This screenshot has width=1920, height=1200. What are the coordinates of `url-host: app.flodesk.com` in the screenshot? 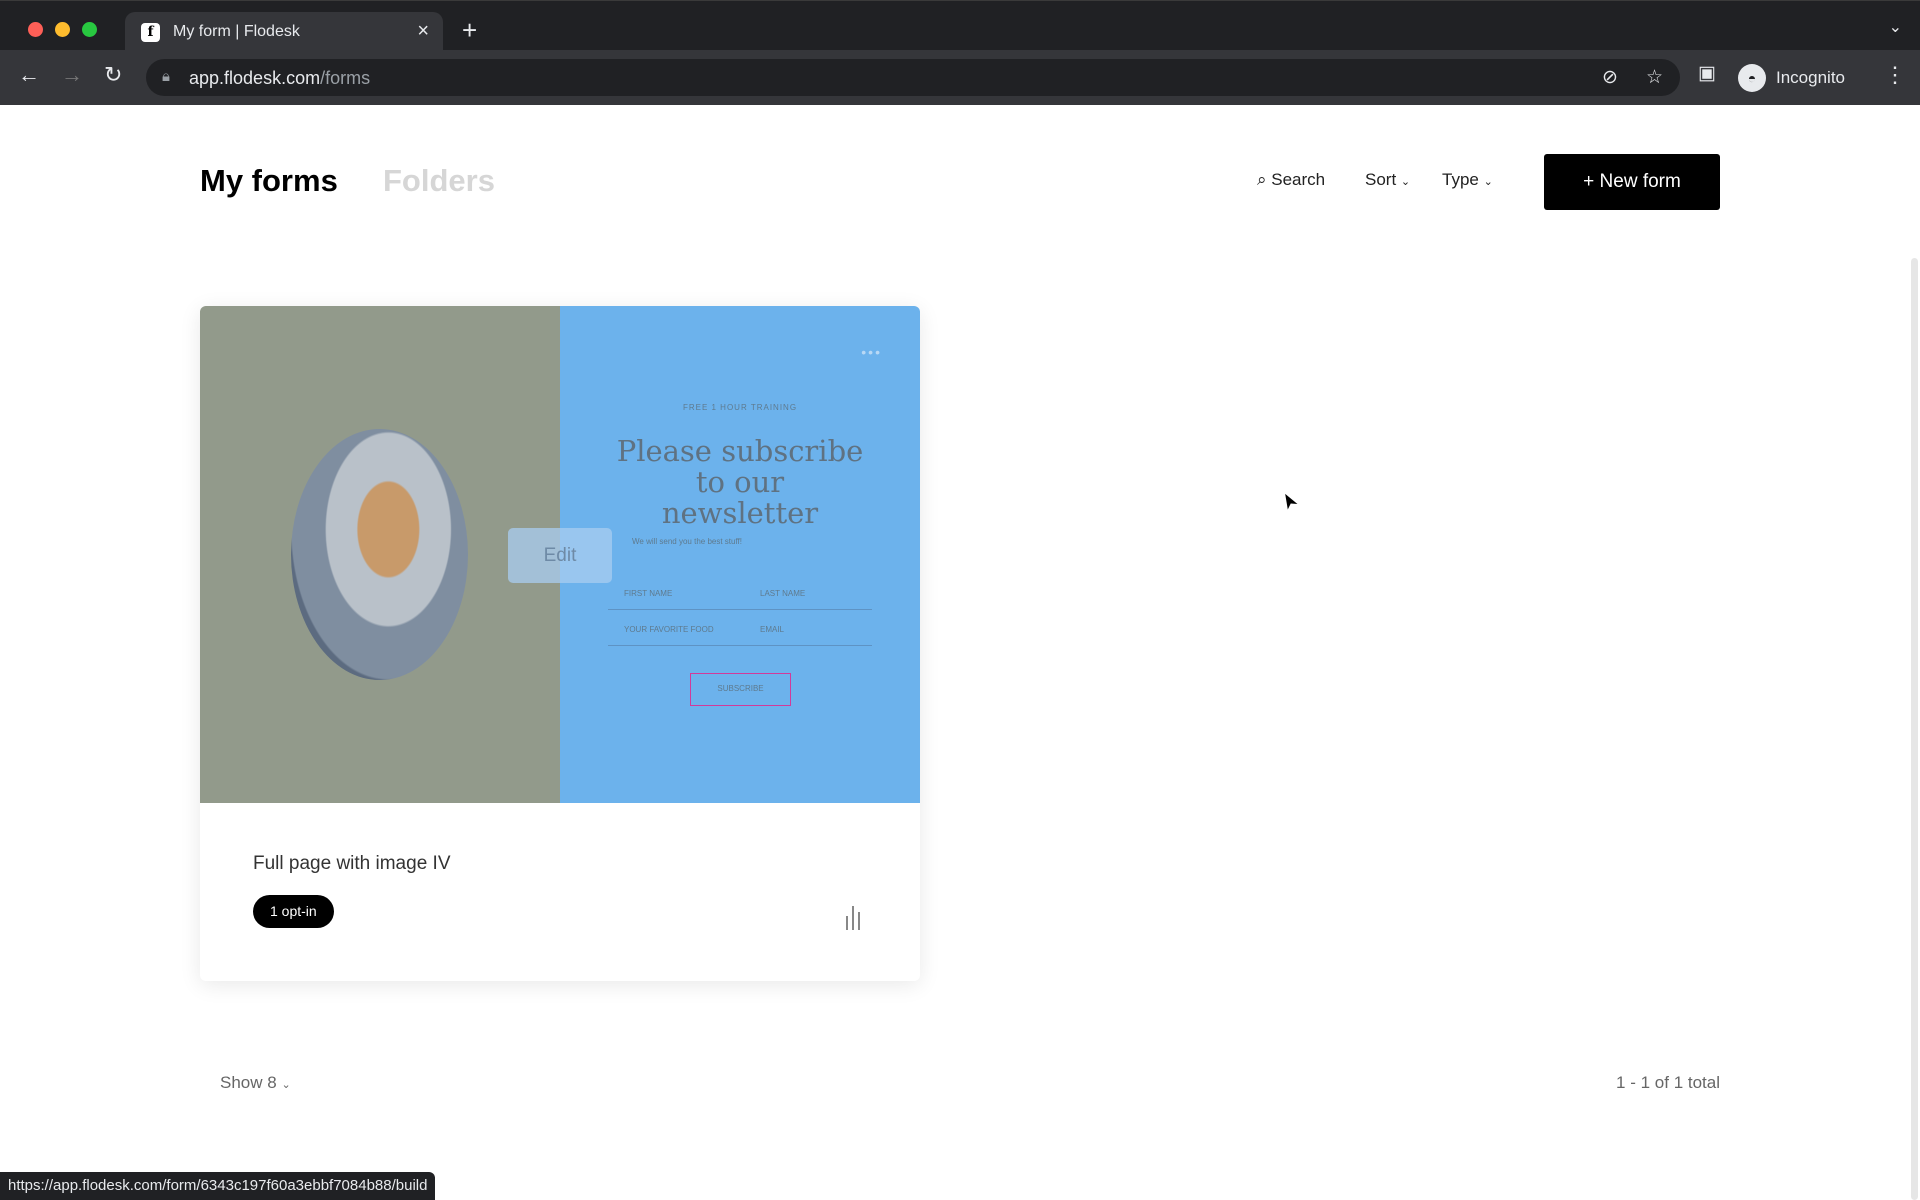 It's located at (255, 78).